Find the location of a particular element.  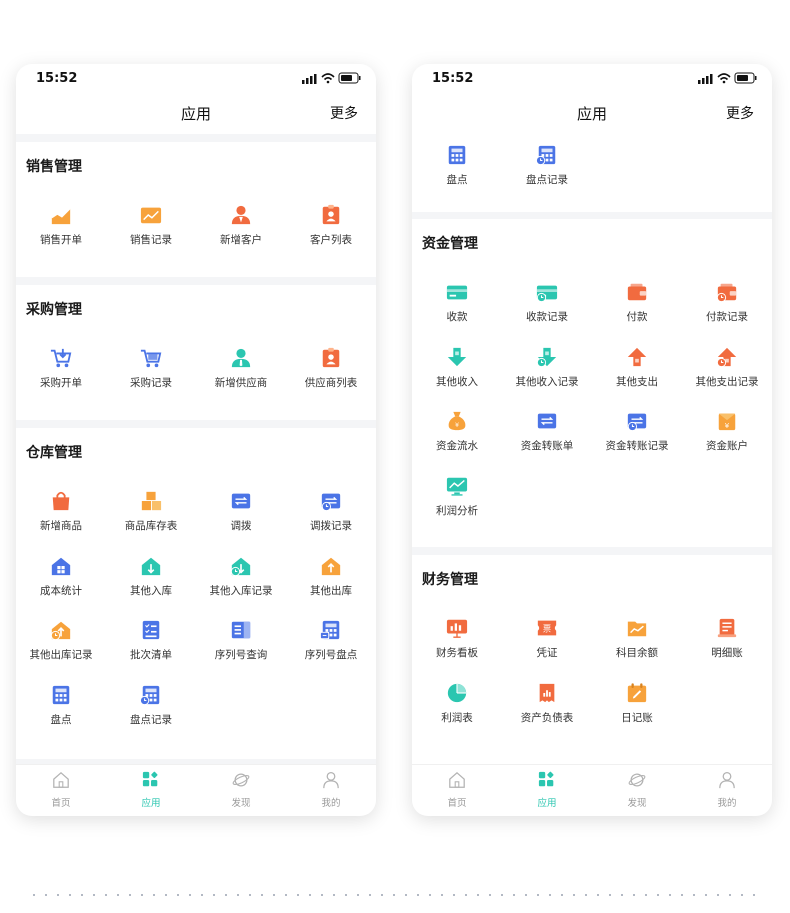

app-item: 采购开单 is located at coordinates (61, 372).